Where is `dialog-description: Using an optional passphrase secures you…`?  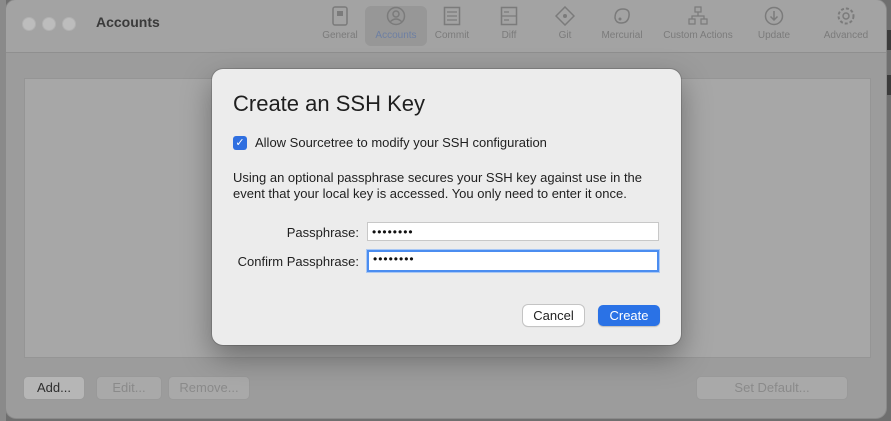 dialog-description: Using an optional passphrase secures you… is located at coordinates (438, 185).